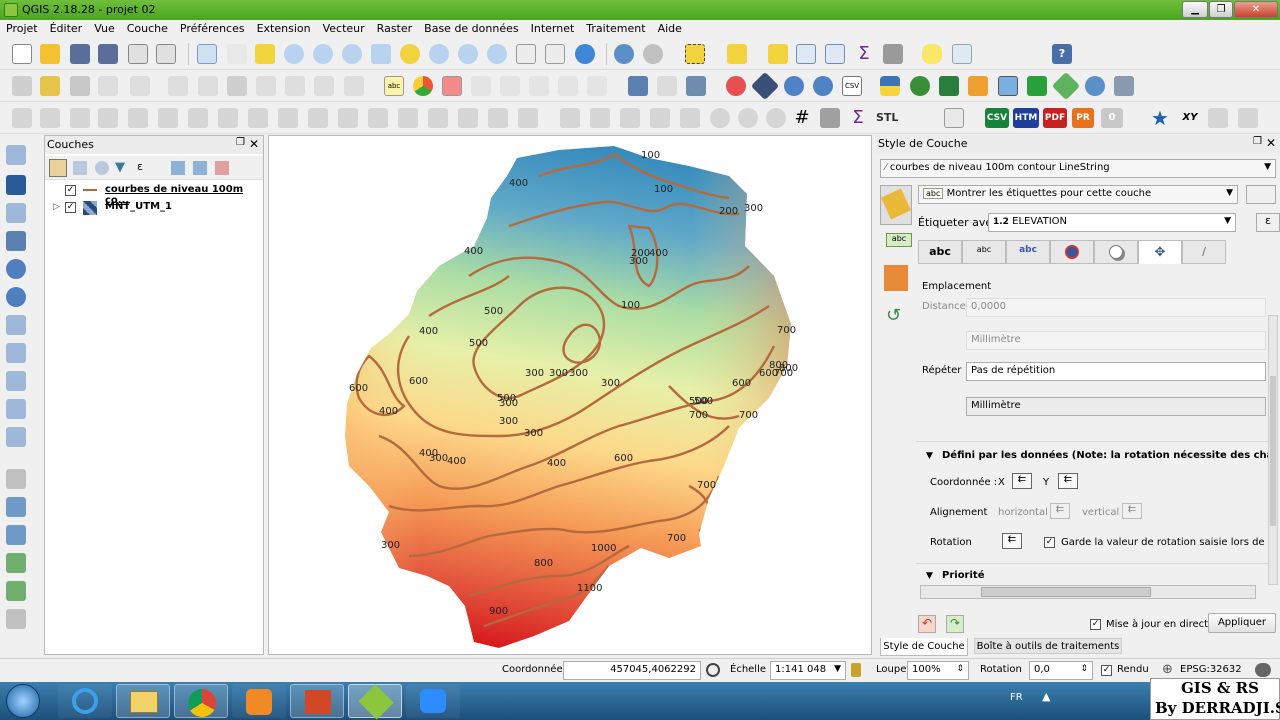 This screenshot has height=720, width=1280. I want to click on georeferencer-icon, so click(1008, 86).